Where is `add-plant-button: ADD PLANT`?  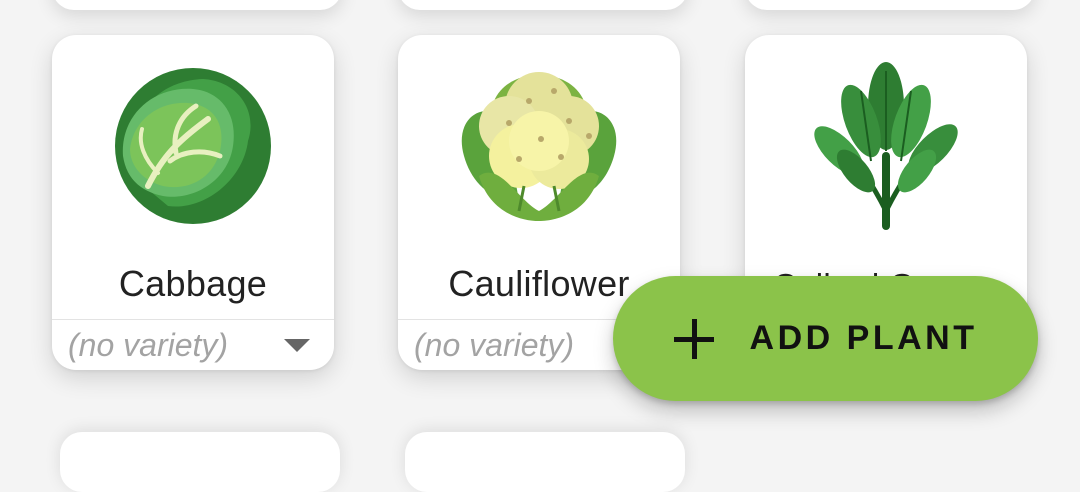
add-plant-button: ADD PLANT is located at coordinates (825, 338).